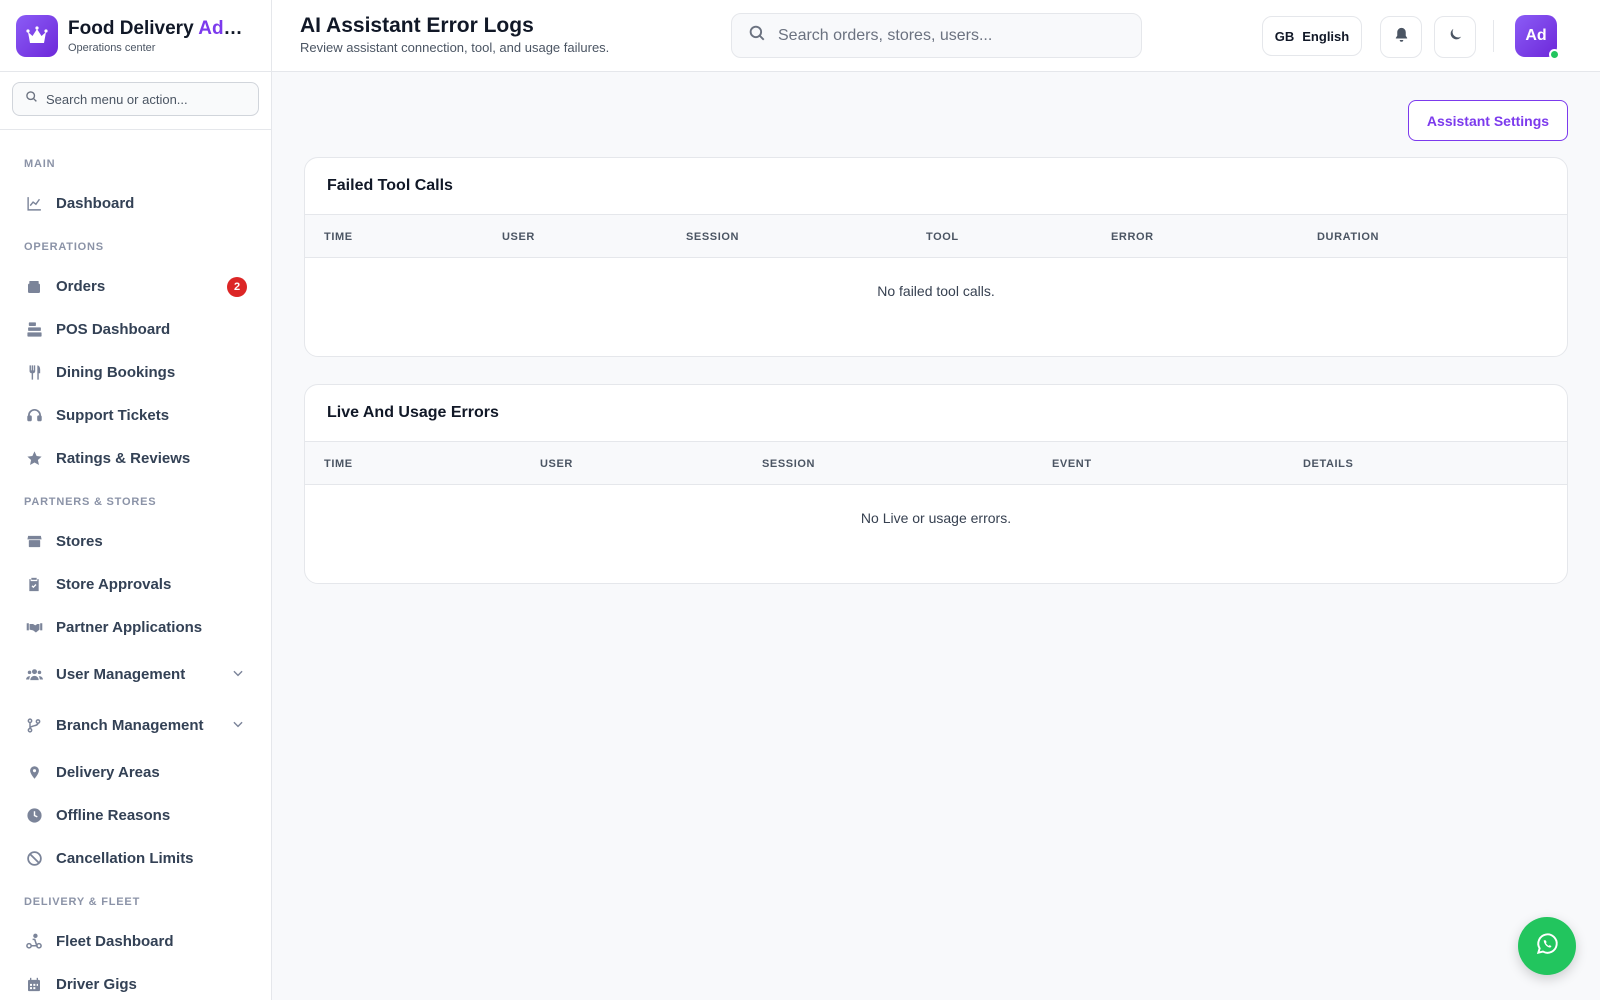 This screenshot has height=1000, width=1600. What do you see at coordinates (34, 542) in the screenshot?
I see `store-icon` at bounding box center [34, 542].